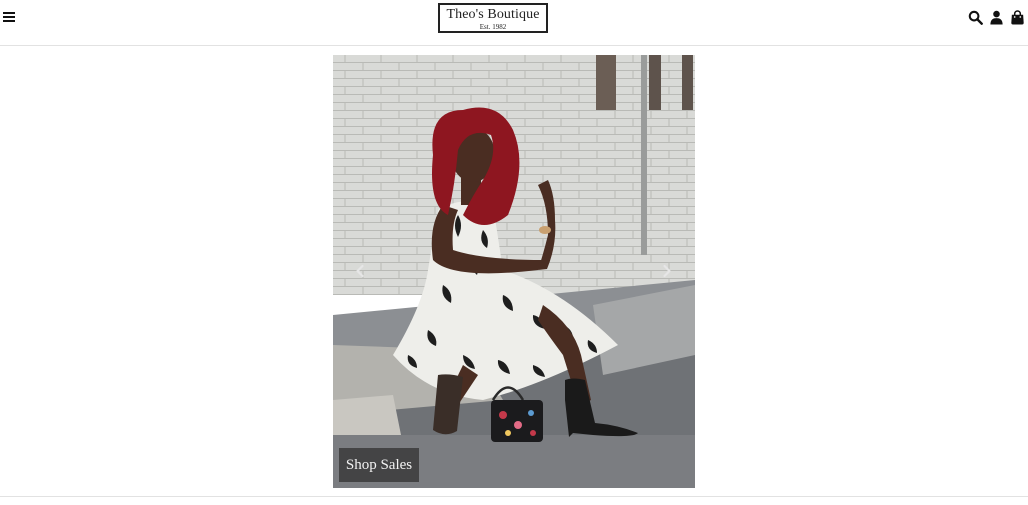 The height and width of the screenshot is (505, 1028). I want to click on logo-name: Theo's Boutique, so click(493, 14).